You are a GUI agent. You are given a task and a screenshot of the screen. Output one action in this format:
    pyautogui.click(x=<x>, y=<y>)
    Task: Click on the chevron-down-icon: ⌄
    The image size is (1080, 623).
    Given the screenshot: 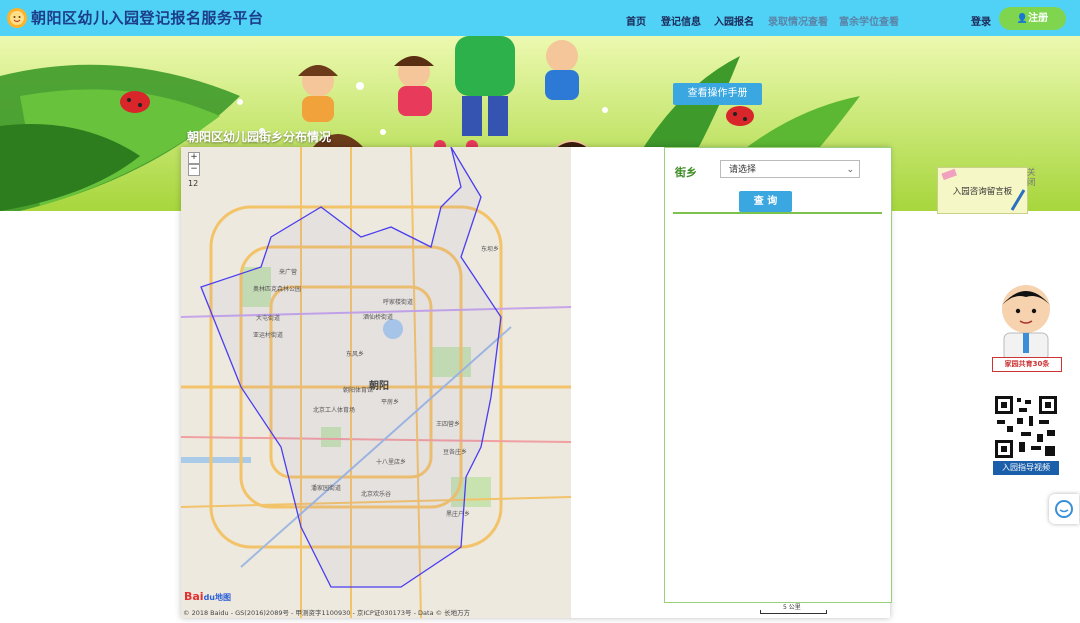 What is the action you would take?
    pyautogui.click(x=850, y=170)
    